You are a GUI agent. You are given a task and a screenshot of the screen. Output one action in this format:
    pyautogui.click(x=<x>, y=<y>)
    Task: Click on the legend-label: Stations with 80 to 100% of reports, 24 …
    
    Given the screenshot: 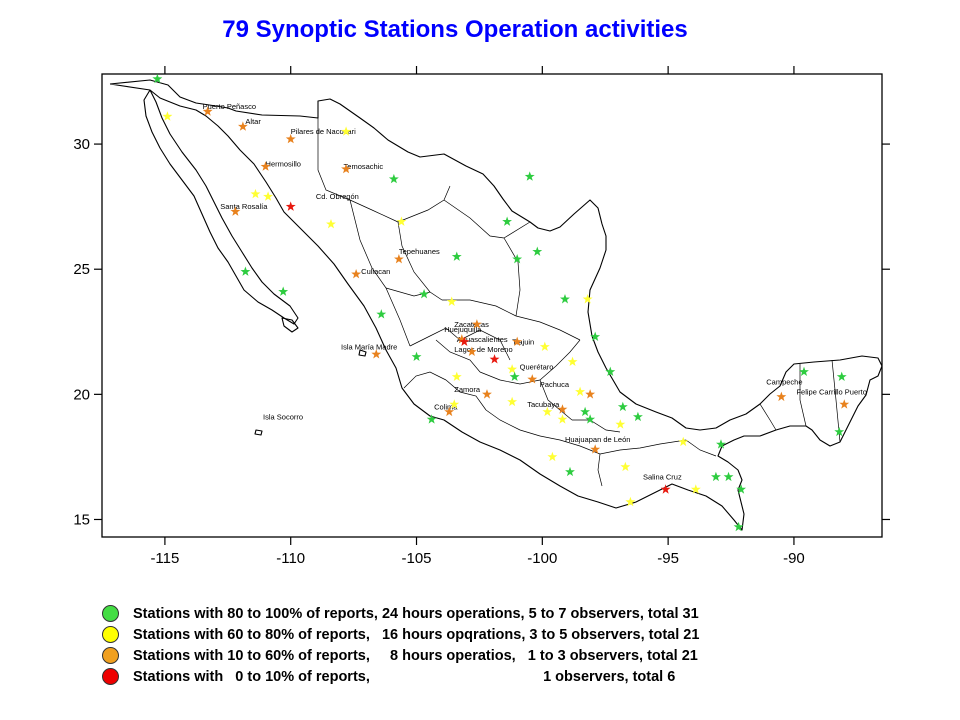 What is the action you would take?
    pyautogui.click(x=416, y=613)
    